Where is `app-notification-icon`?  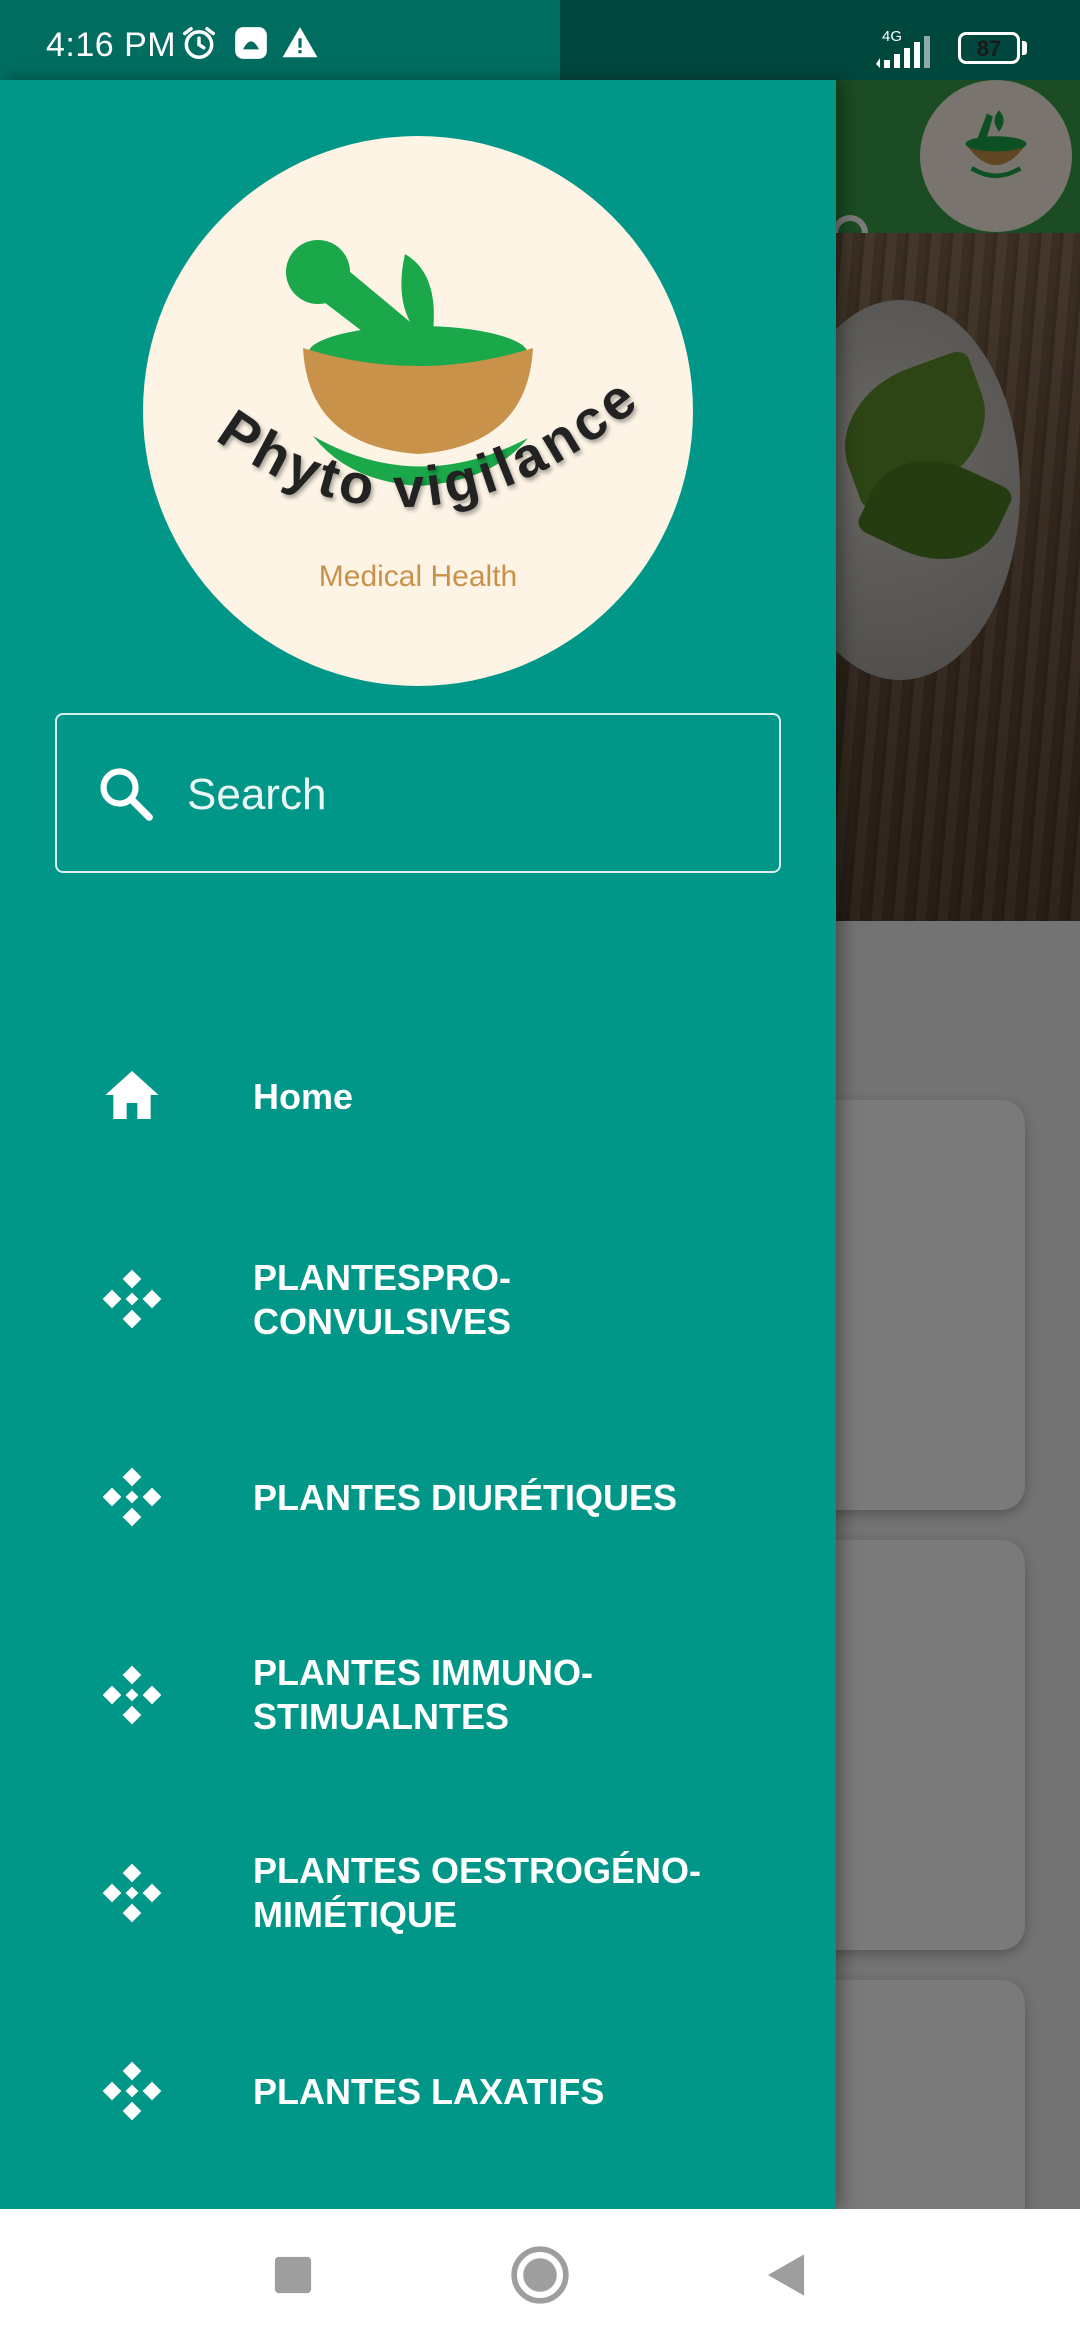 app-notification-icon is located at coordinates (251, 43).